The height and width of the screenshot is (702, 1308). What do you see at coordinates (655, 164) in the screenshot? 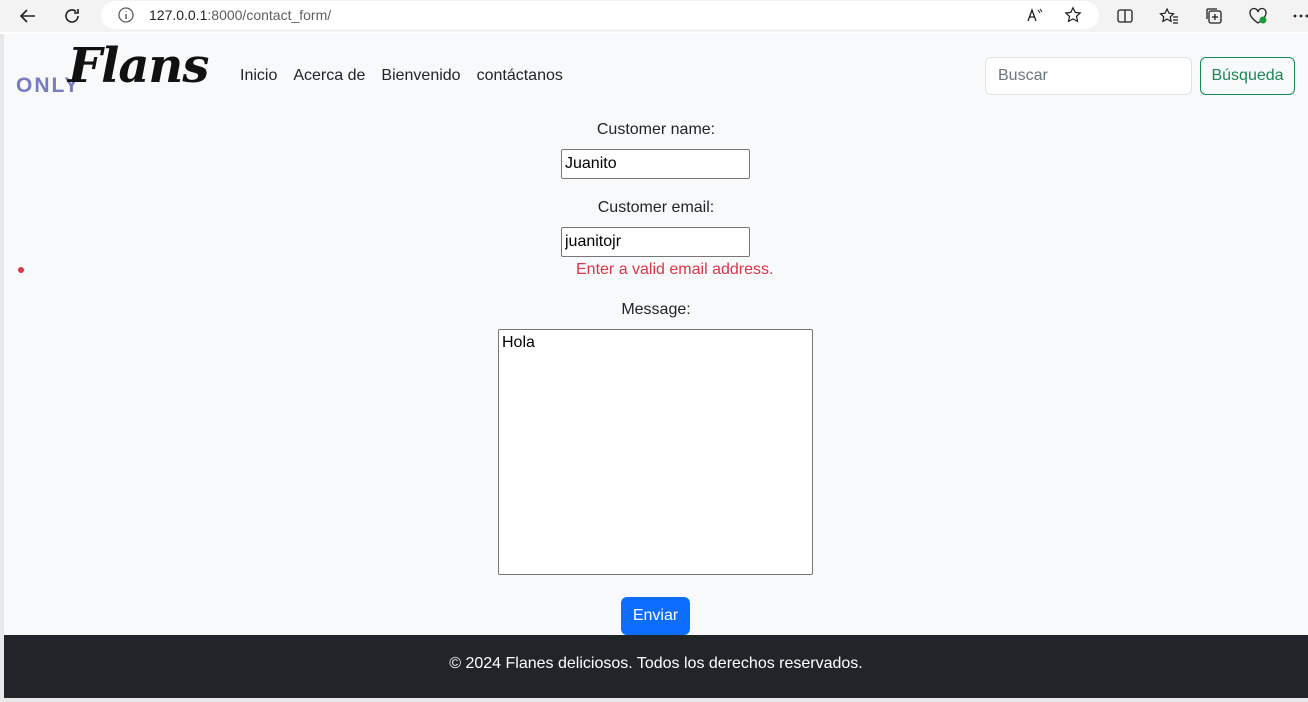
I see `customer-name-input` at bounding box center [655, 164].